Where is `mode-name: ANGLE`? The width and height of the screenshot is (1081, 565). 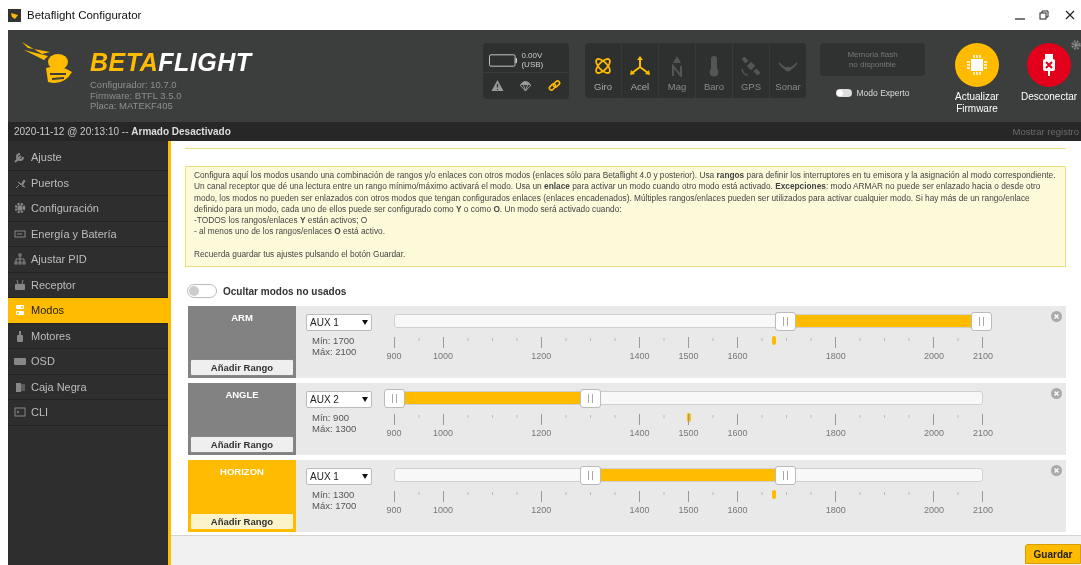
mode-name: ANGLE is located at coordinates (242, 395).